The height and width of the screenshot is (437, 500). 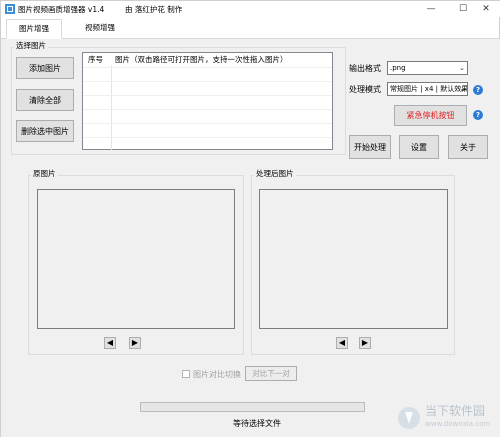 I want to click on compare-toggle-checkbox, so click(x=186, y=374).